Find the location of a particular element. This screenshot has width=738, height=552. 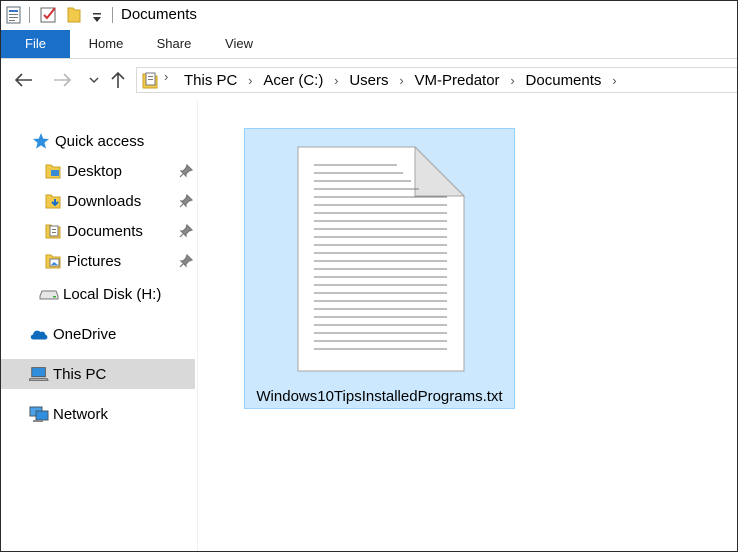

back-arrow-icon is located at coordinates (24, 80).